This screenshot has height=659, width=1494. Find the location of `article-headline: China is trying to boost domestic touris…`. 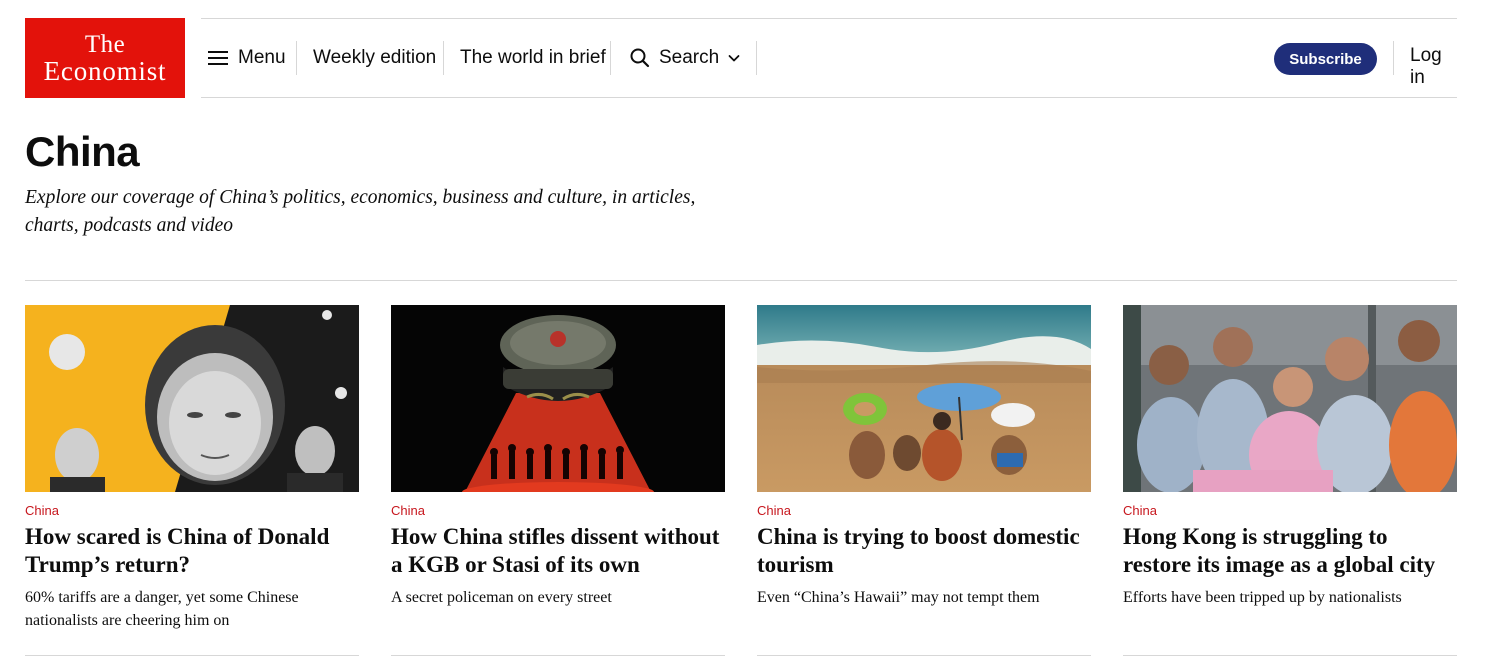

article-headline: China is trying to boost domestic touris… is located at coordinates (924, 551).